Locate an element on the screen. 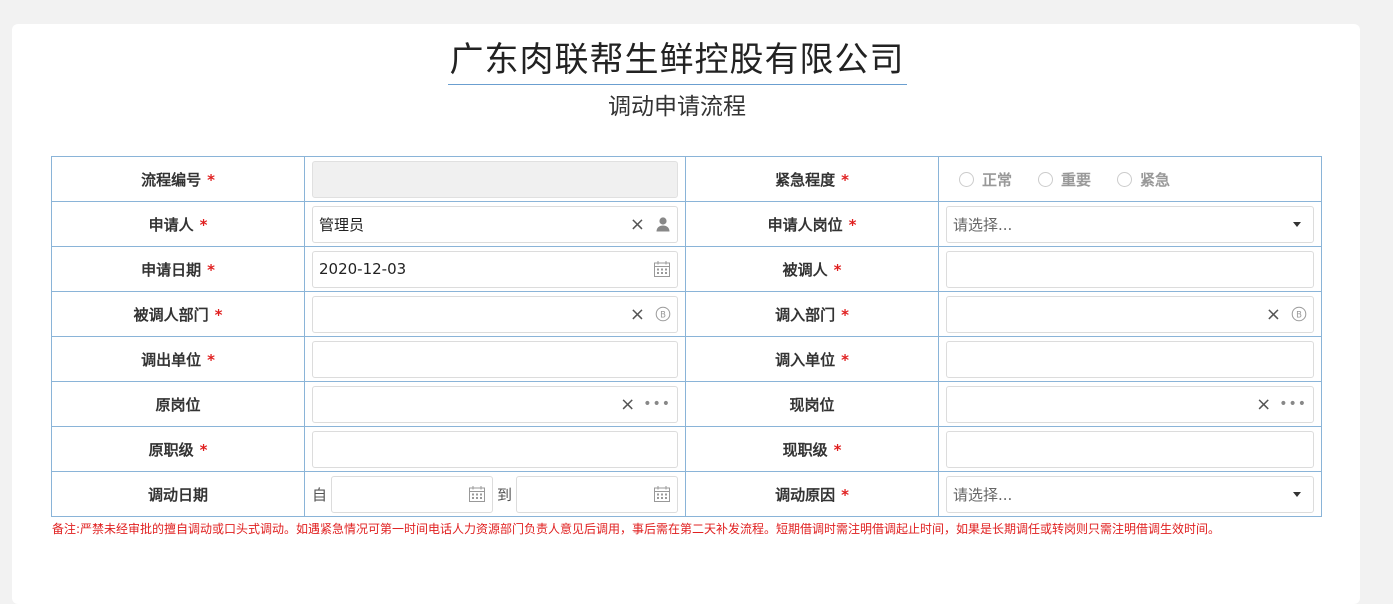 The height and width of the screenshot is (604, 1393). urgency-urgent-radio: 紧急 is located at coordinates (1143, 179).